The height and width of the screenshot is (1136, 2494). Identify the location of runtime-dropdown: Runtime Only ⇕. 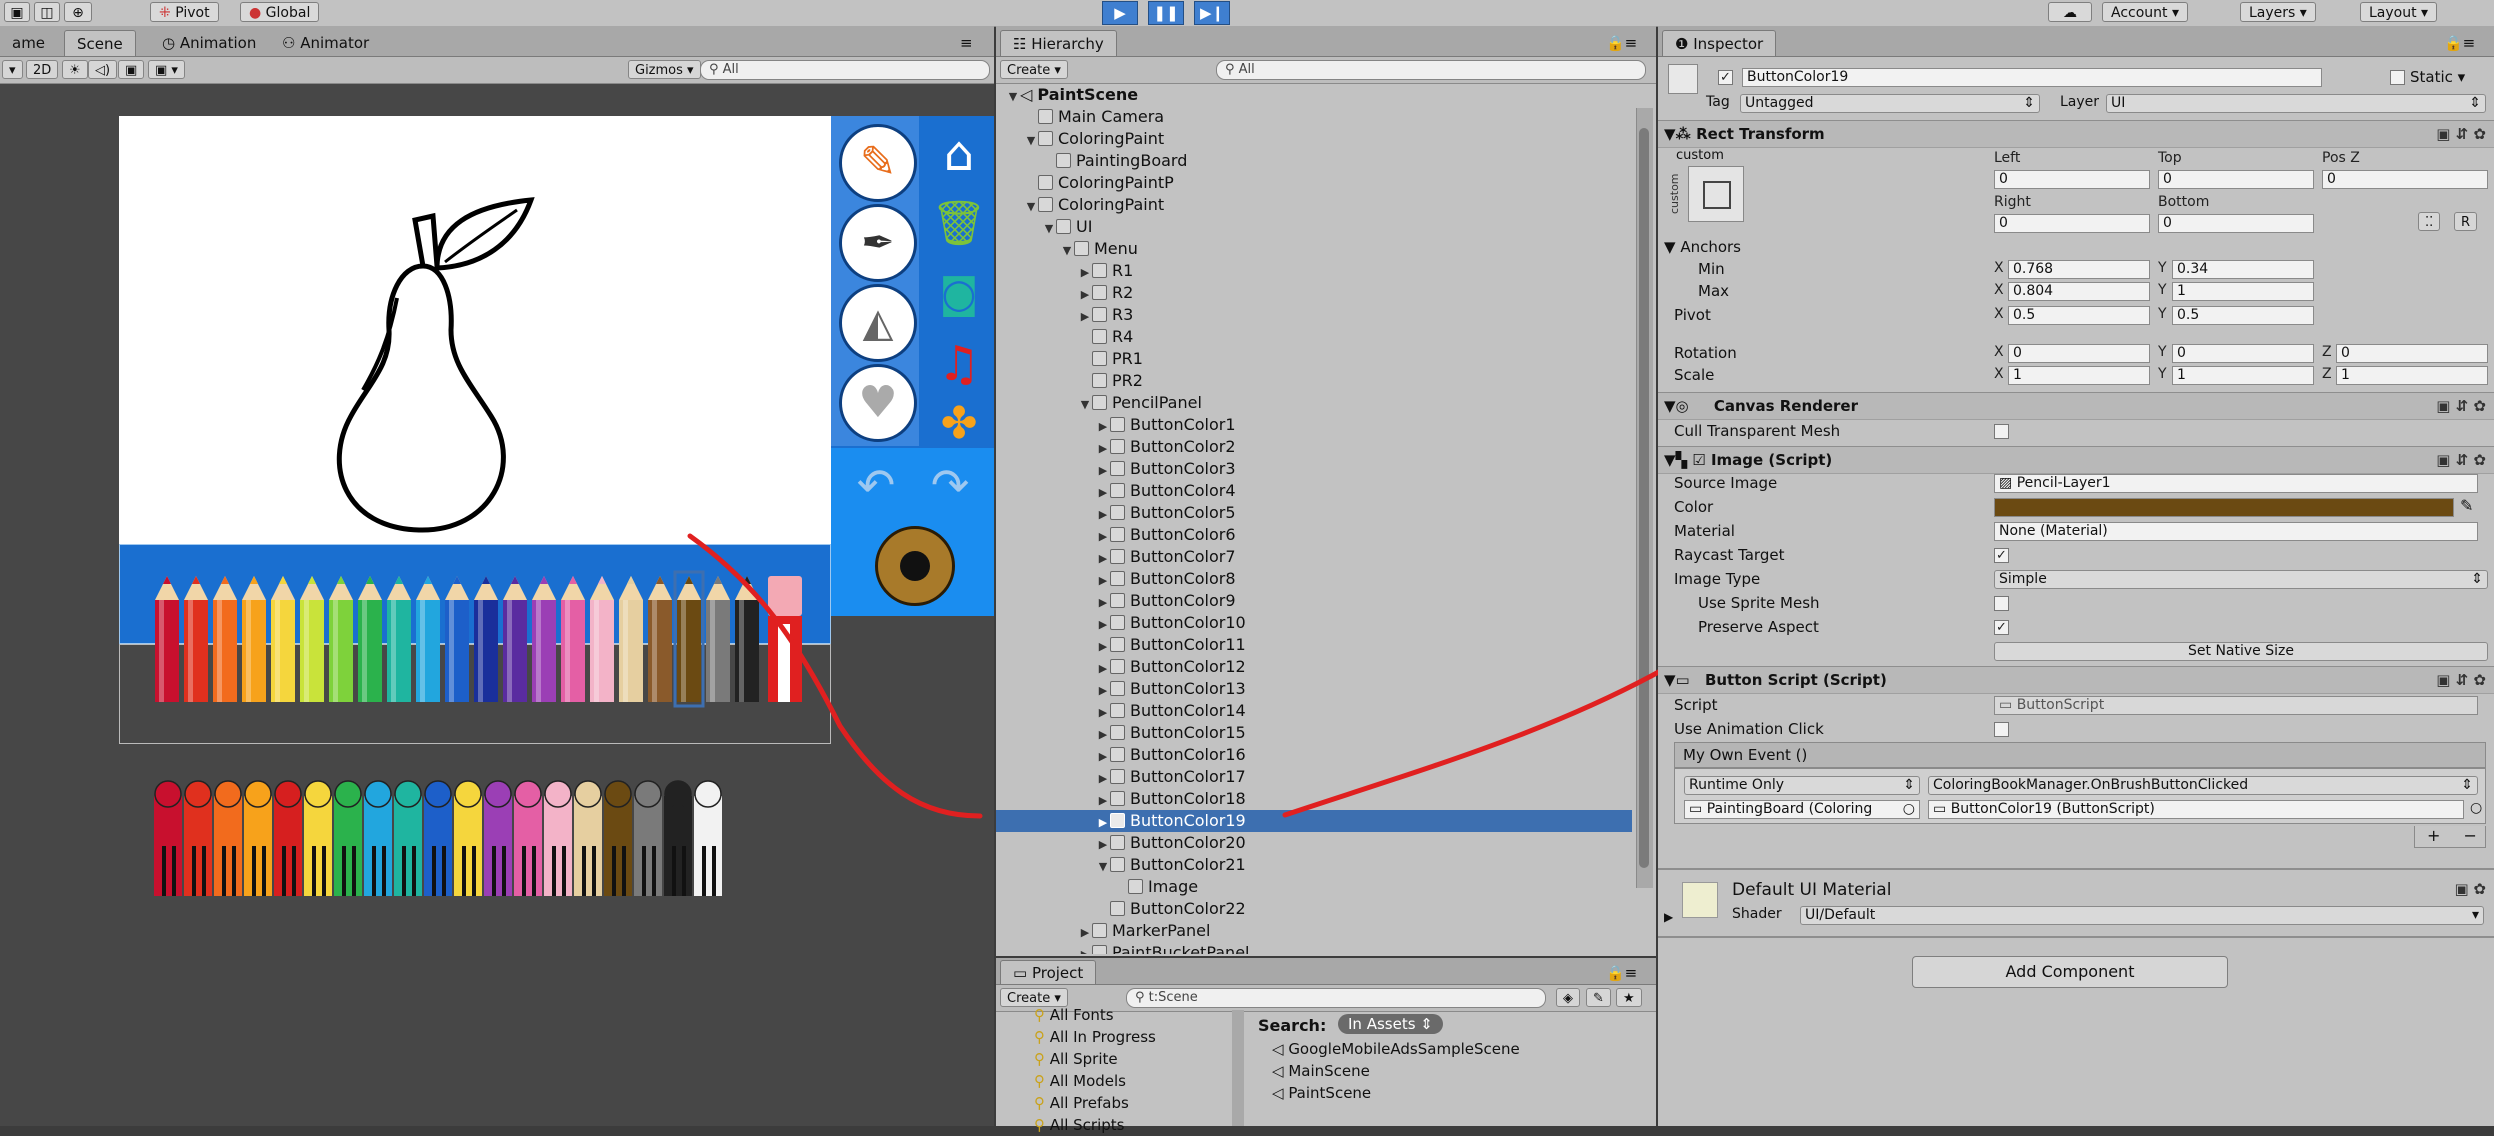
(1802, 785).